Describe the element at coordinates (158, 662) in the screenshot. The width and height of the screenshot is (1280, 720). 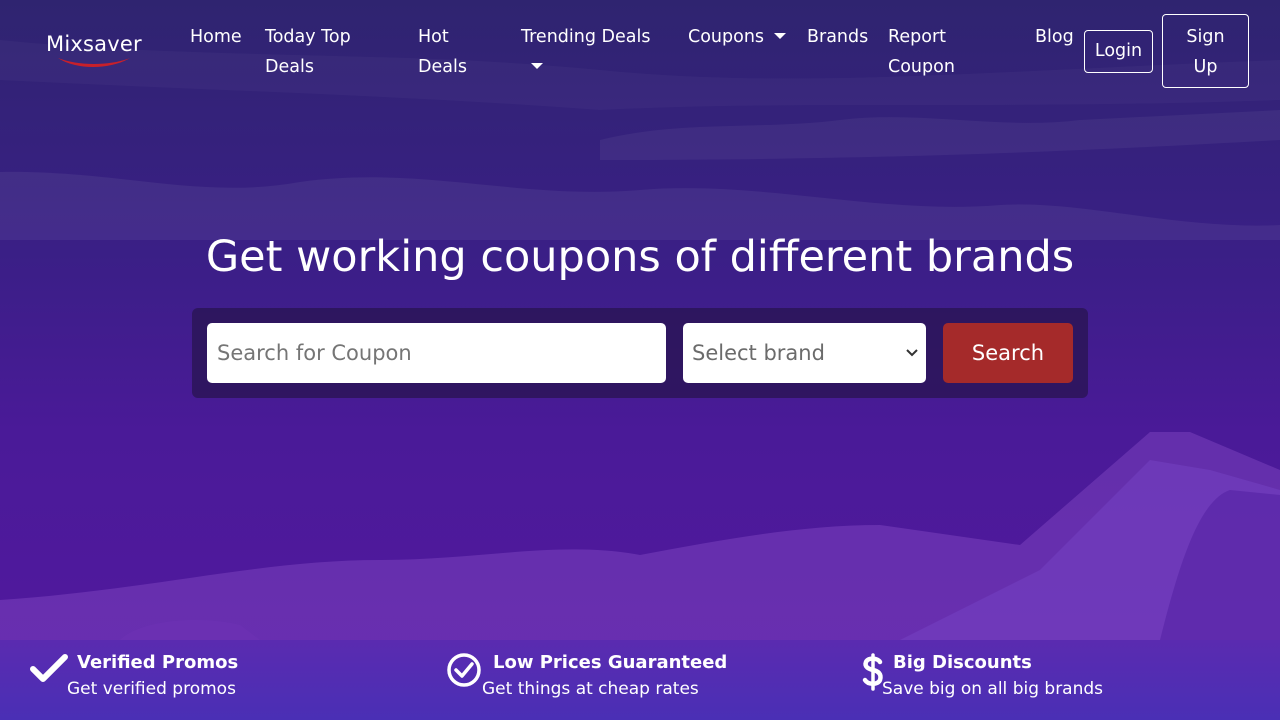
I see `feature-title: Verified Promos` at that location.